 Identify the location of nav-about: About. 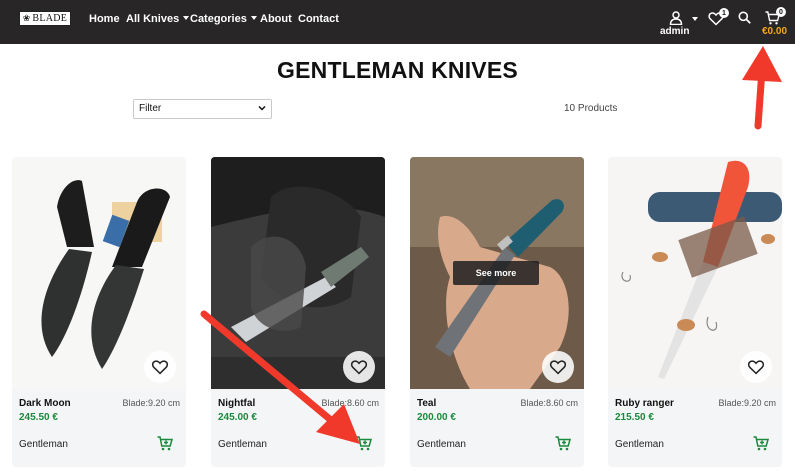
(276, 19).